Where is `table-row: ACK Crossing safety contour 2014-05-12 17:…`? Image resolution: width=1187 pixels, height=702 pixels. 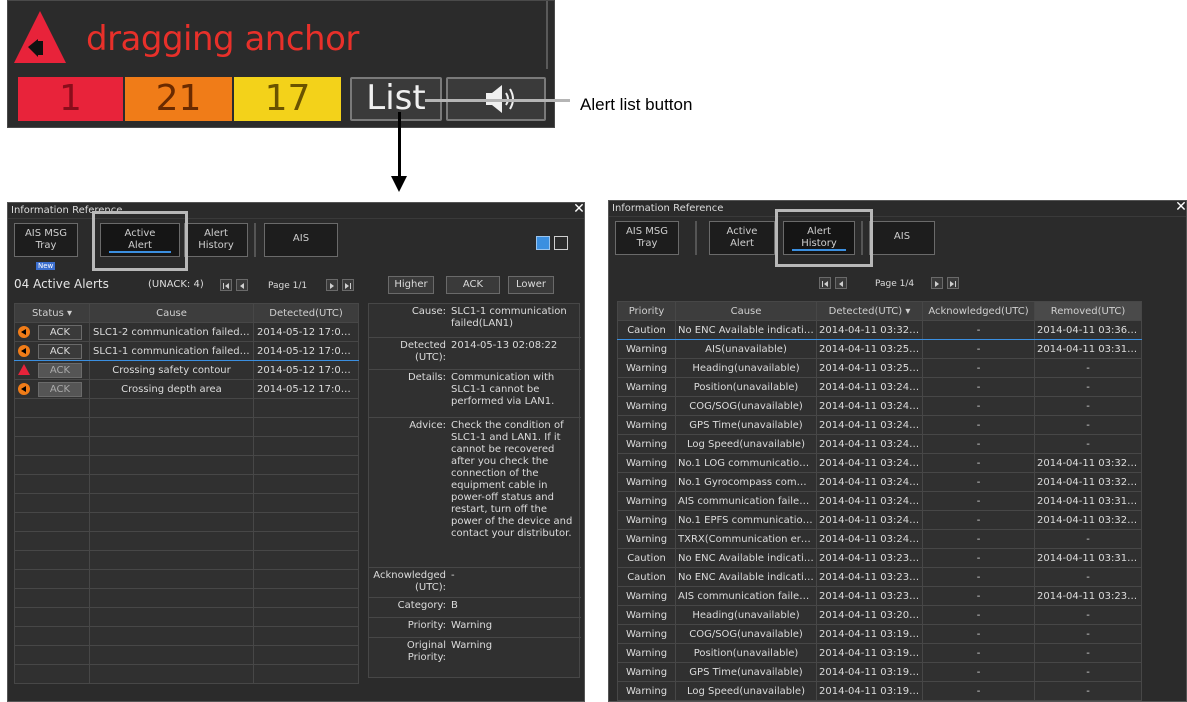 table-row: ACK Crossing safety contour 2014-05-12 17:… is located at coordinates (186, 370).